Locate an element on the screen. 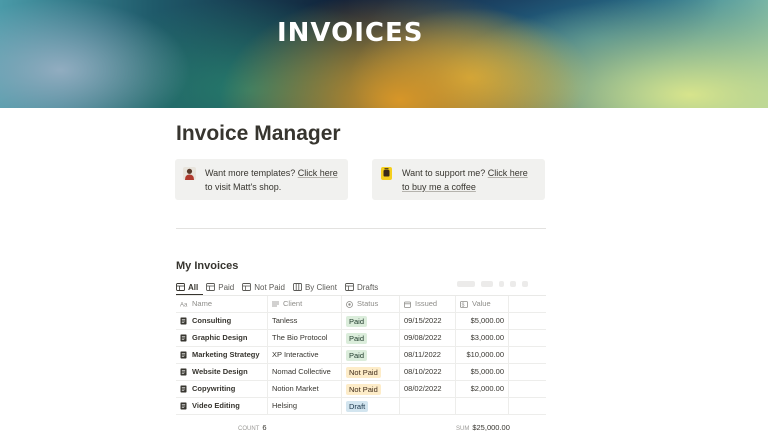 The height and width of the screenshot is (432, 768). cell-value: $3,000.00 is located at coordinates (482, 338).